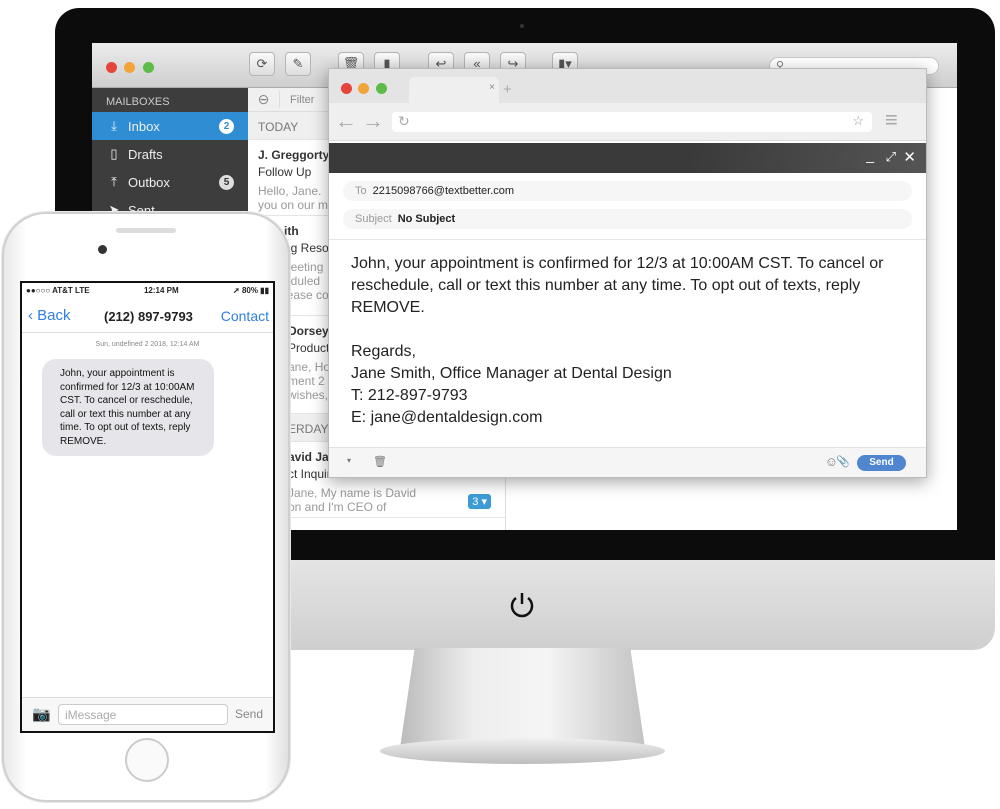 Image resolution: width=1000 pixels, height=809 pixels. Describe the element at coordinates (443, 191) in the screenshot. I see `to-value: 2215098766@textbetter.com` at that location.